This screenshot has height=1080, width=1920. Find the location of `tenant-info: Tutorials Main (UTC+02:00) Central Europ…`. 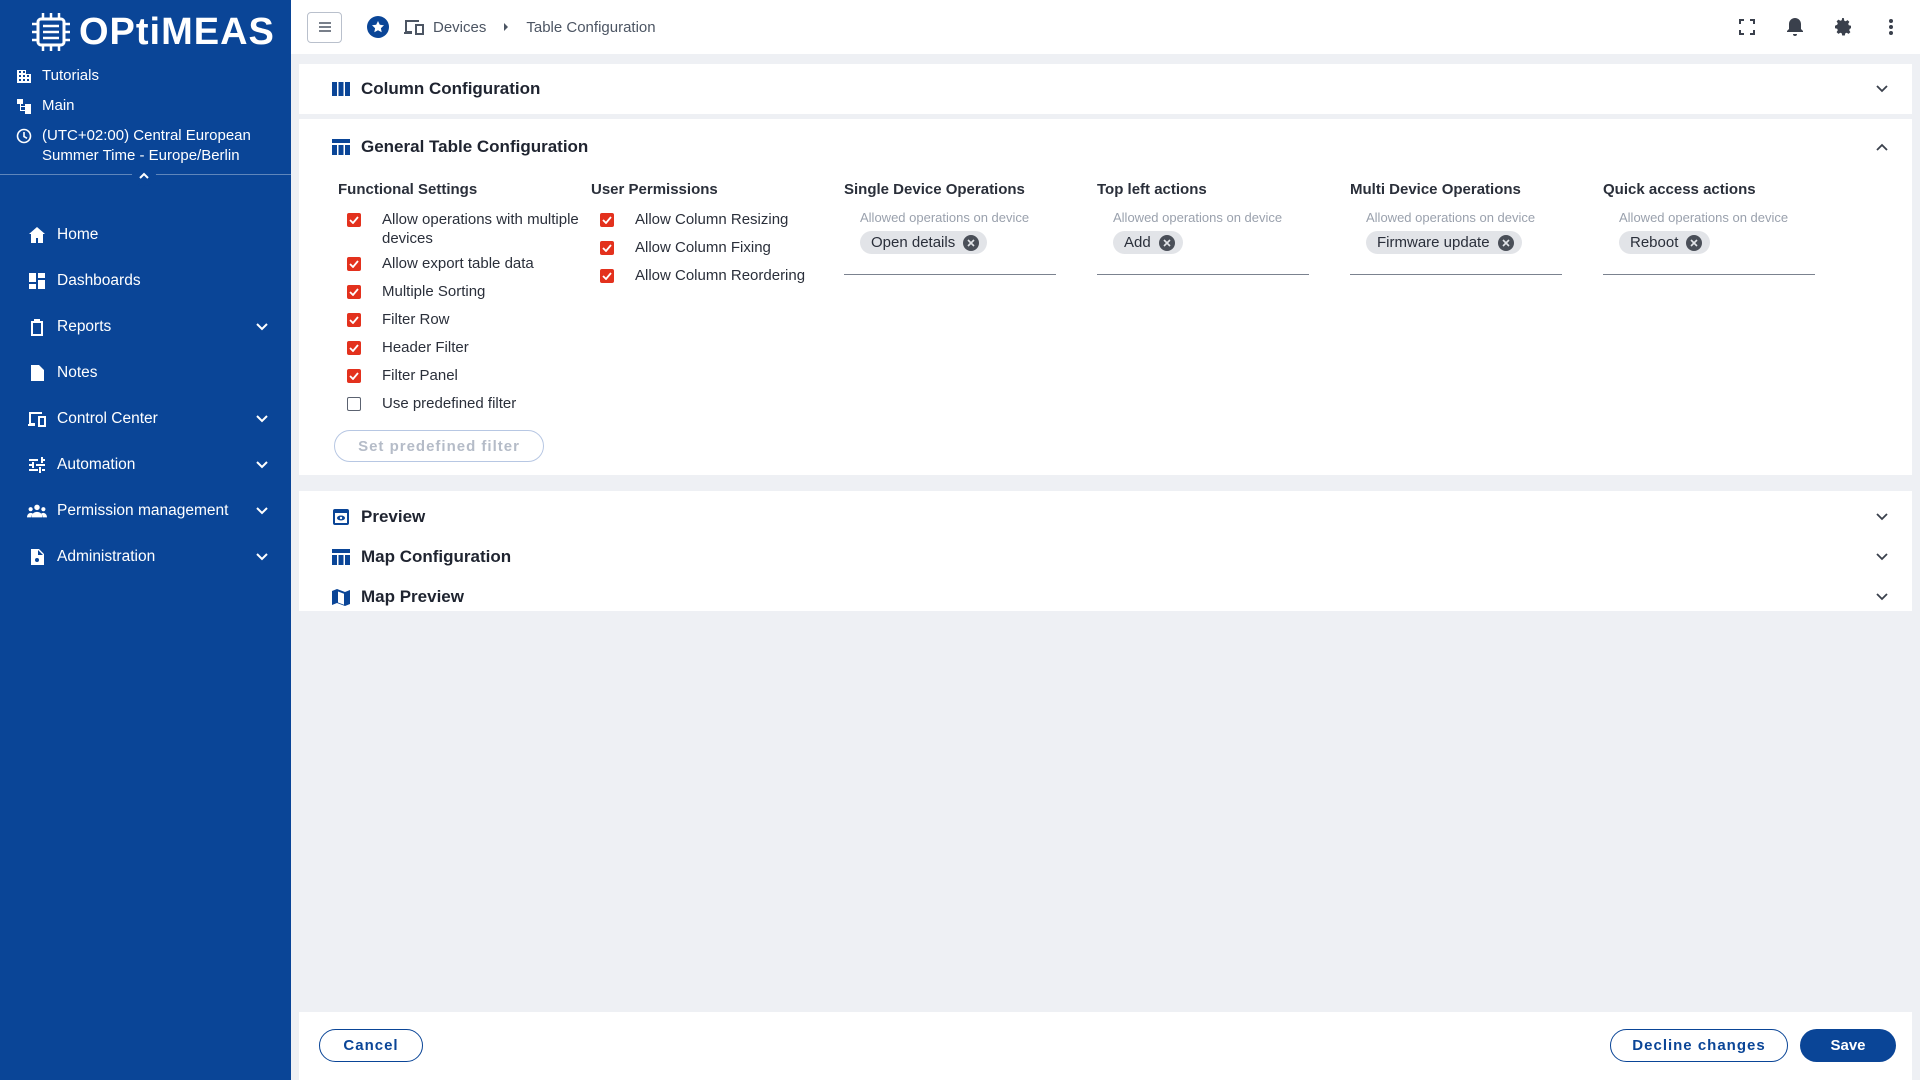

tenant-info: Tutorials Main (UTC+02:00) Central Europ… is located at coordinates (145, 111).